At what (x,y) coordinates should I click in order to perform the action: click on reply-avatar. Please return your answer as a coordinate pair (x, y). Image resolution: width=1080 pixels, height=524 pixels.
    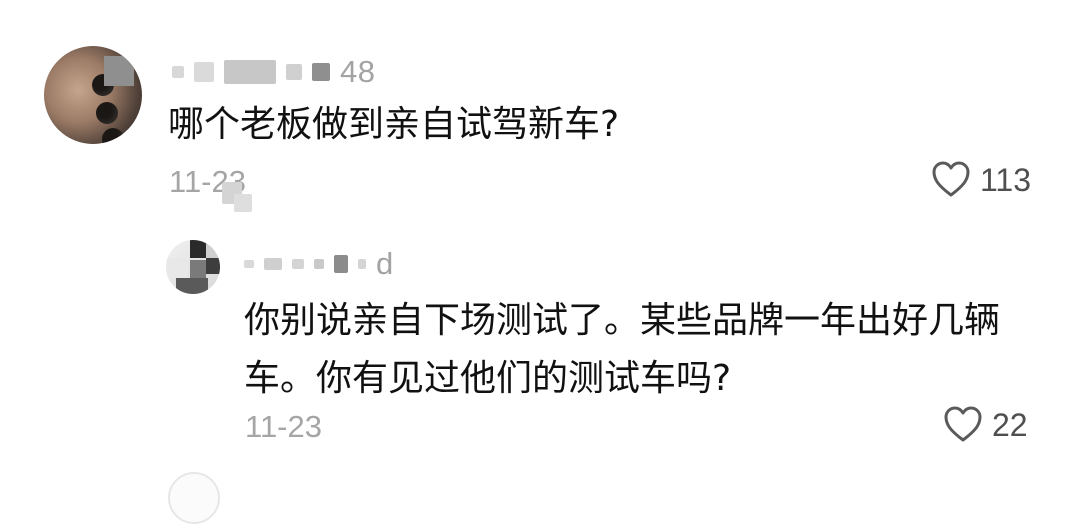
    Looking at the image, I should click on (193, 267).